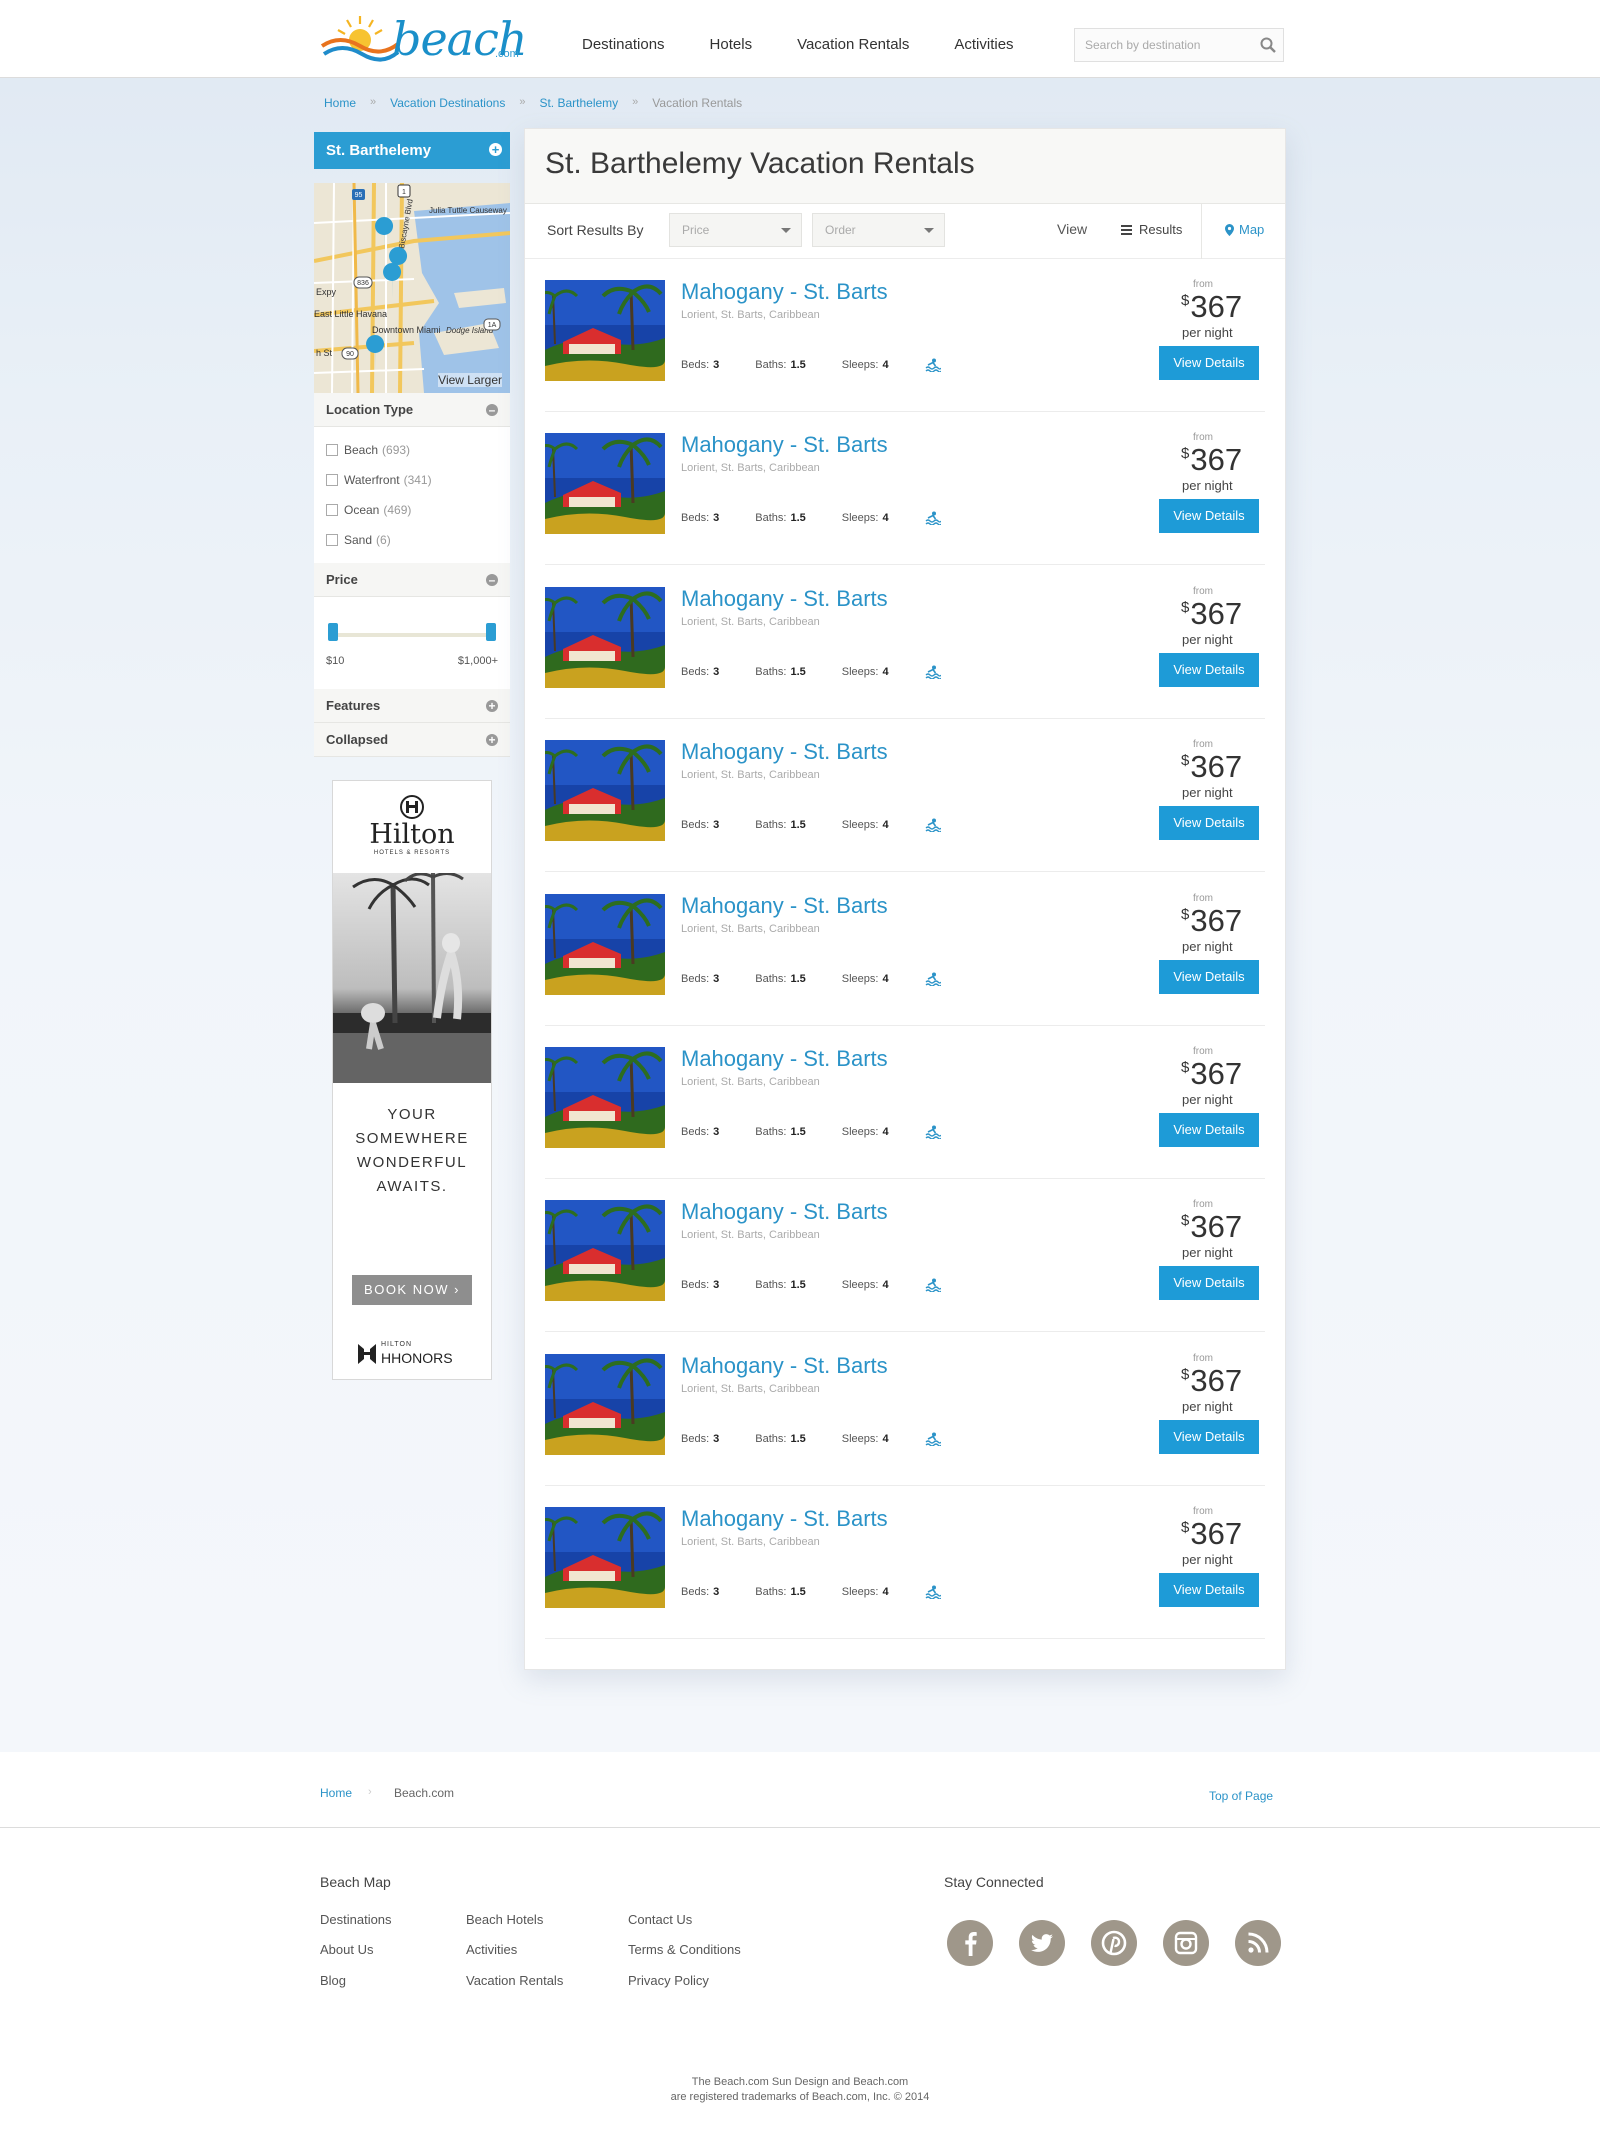 The width and height of the screenshot is (1600, 2152). I want to click on slider-min-handle, so click(333, 632).